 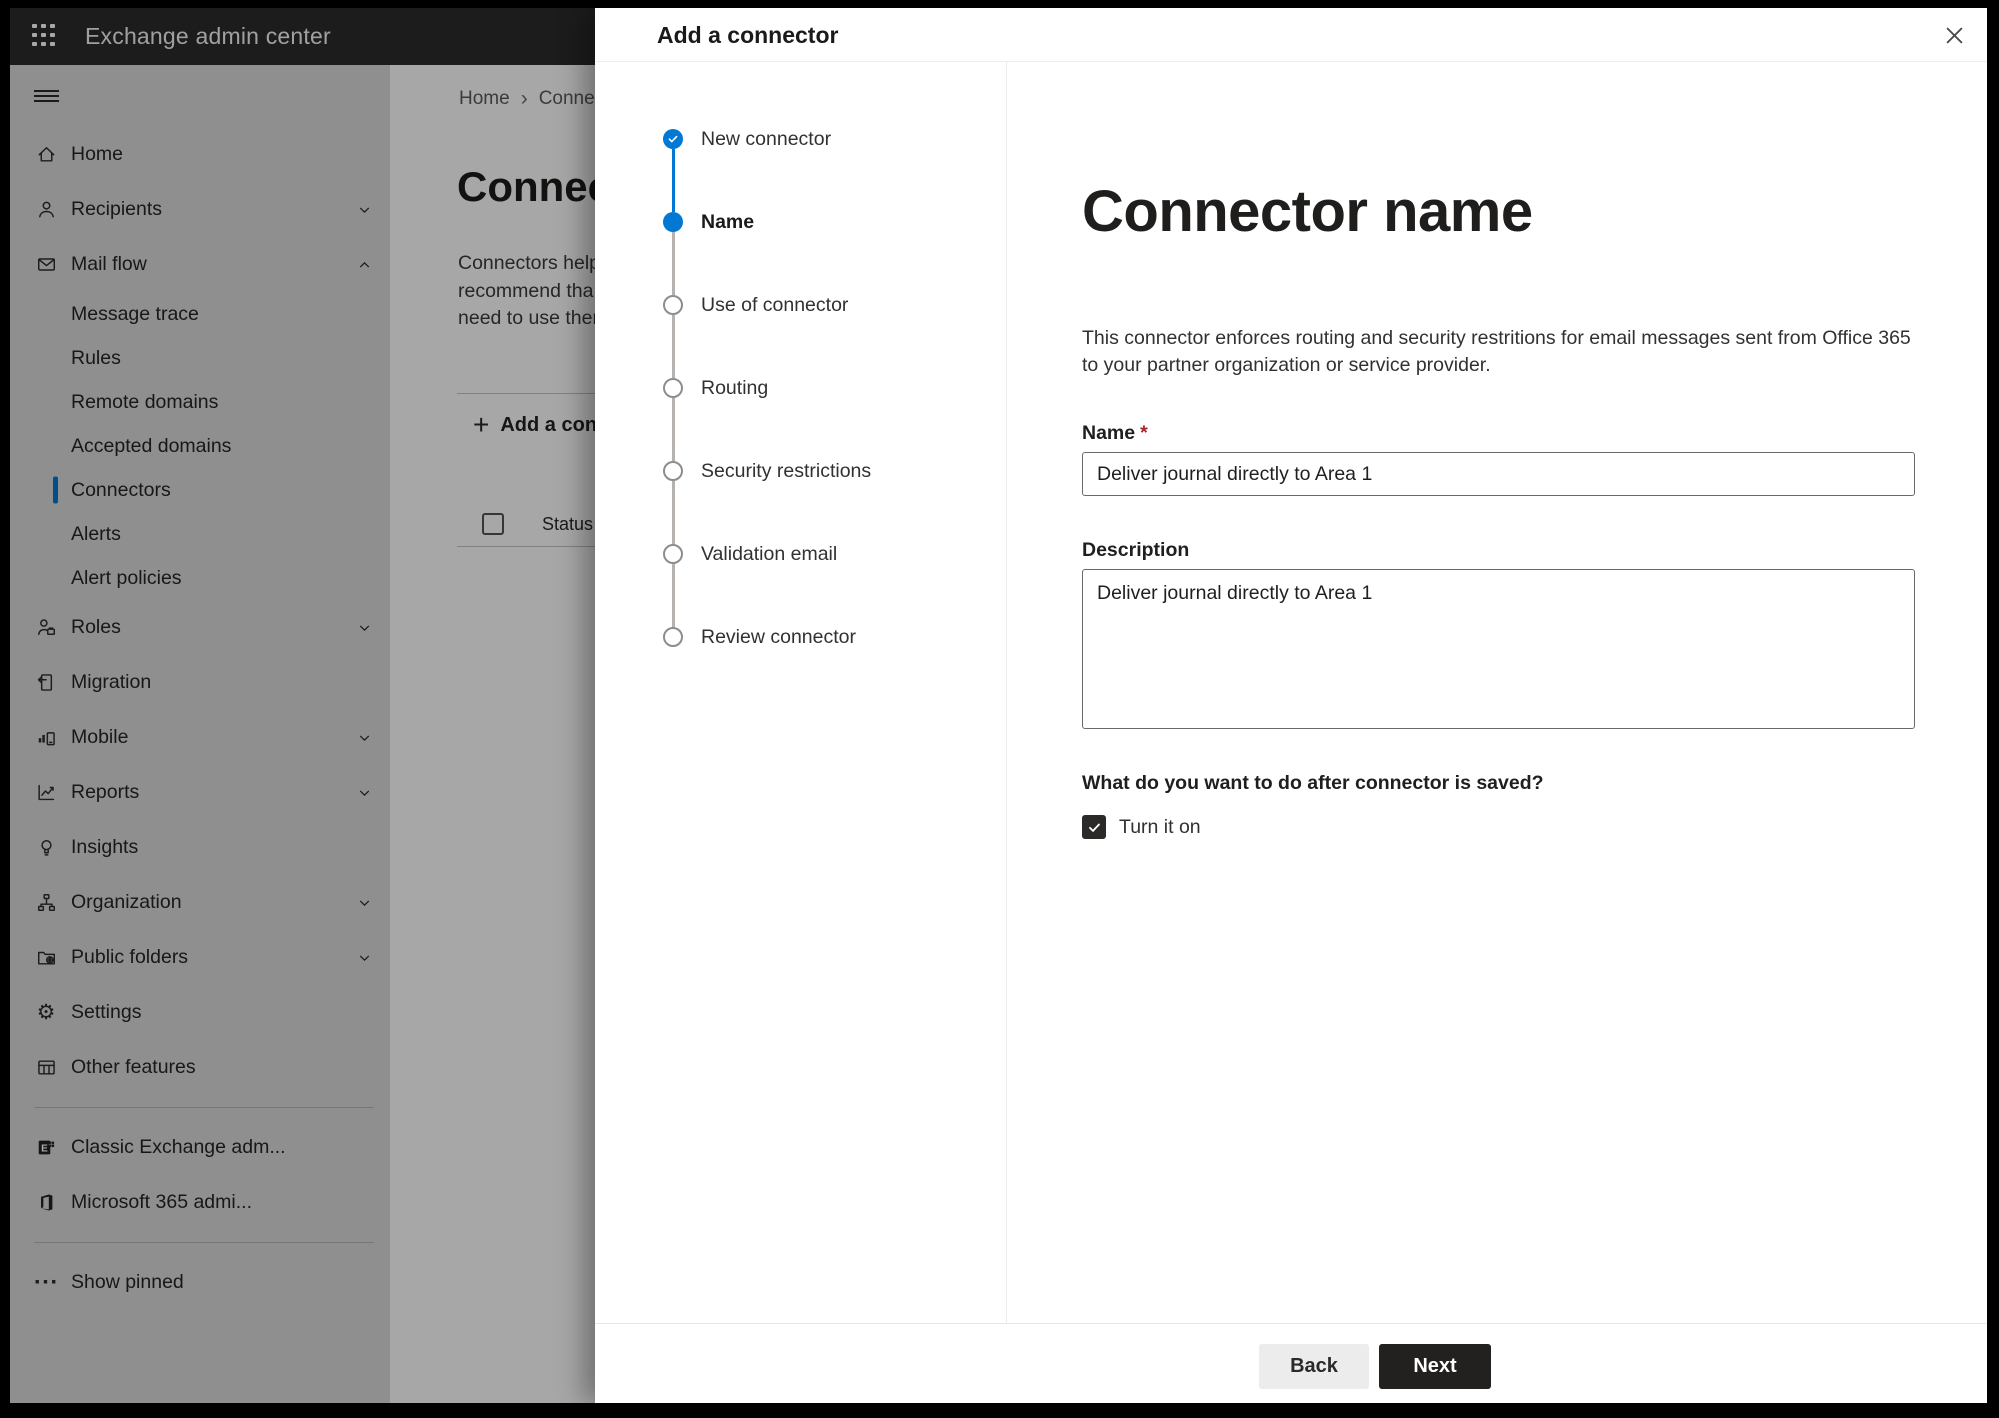 I want to click on turn-it-on-checkbox, so click(x=1094, y=827).